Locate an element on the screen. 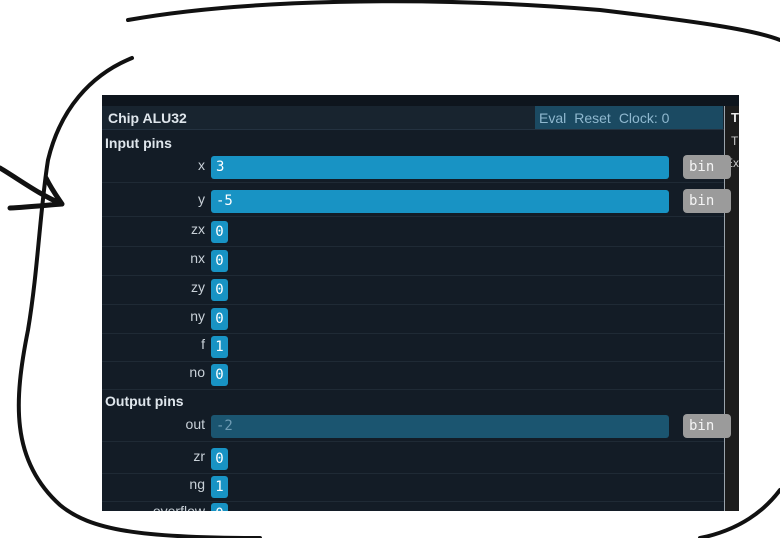 The width and height of the screenshot is (780, 538). pin-label: ny is located at coordinates (197, 316).